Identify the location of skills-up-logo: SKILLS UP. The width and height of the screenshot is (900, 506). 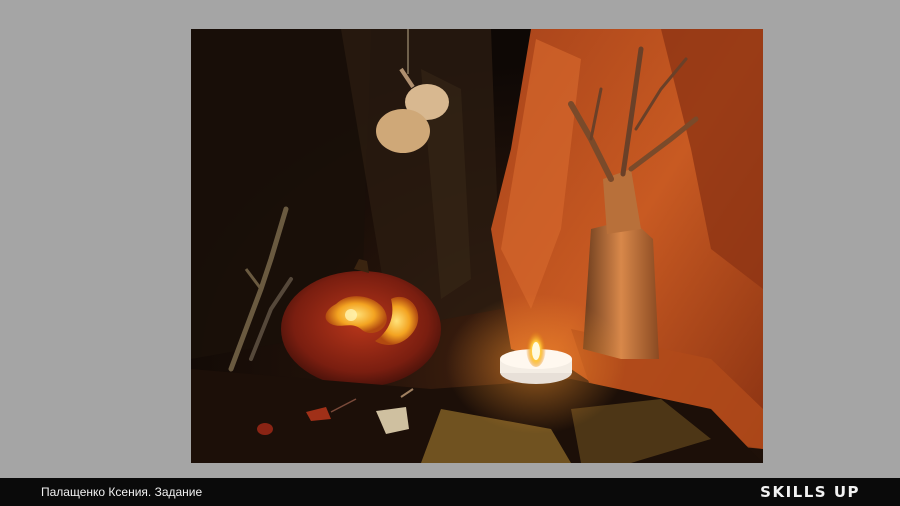
(810, 492).